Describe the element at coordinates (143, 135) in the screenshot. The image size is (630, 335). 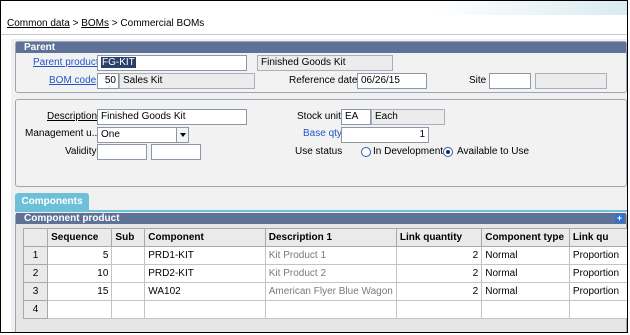
I see `management-unit-select: One` at that location.